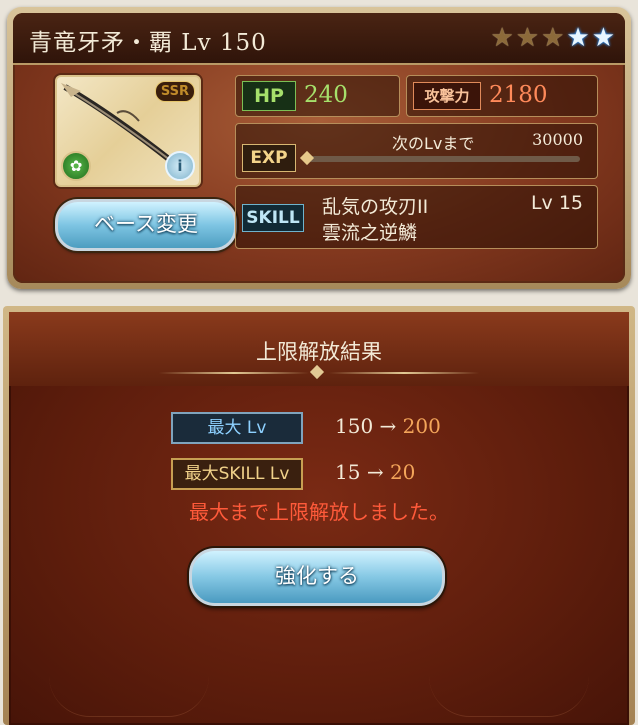 This screenshot has width=638, height=725. What do you see at coordinates (421, 426) in the screenshot?
I see `max-lv-to: 200` at bounding box center [421, 426].